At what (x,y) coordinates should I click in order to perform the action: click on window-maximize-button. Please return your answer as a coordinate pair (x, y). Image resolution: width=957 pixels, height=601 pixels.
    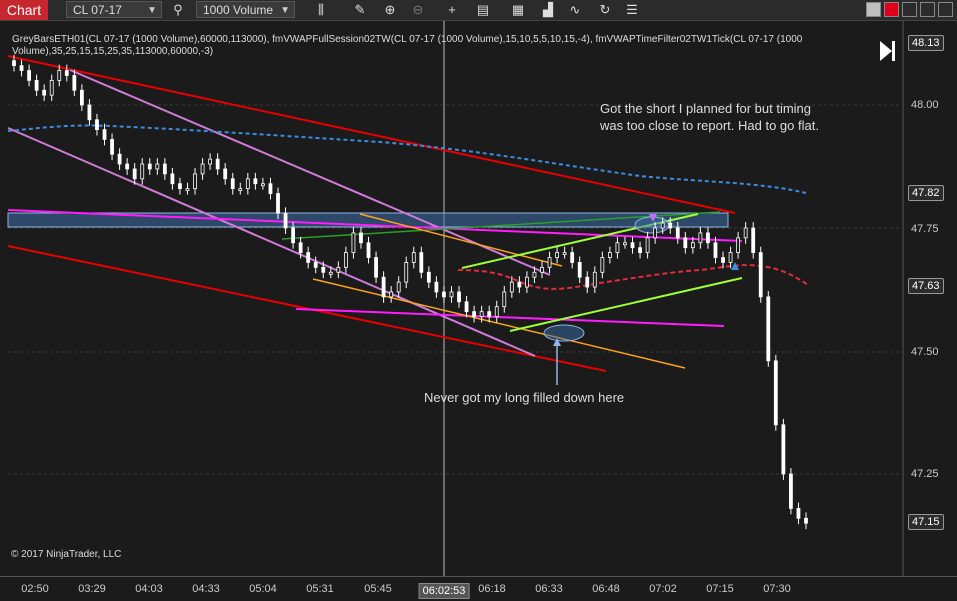
    Looking at the image, I should click on (927, 9).